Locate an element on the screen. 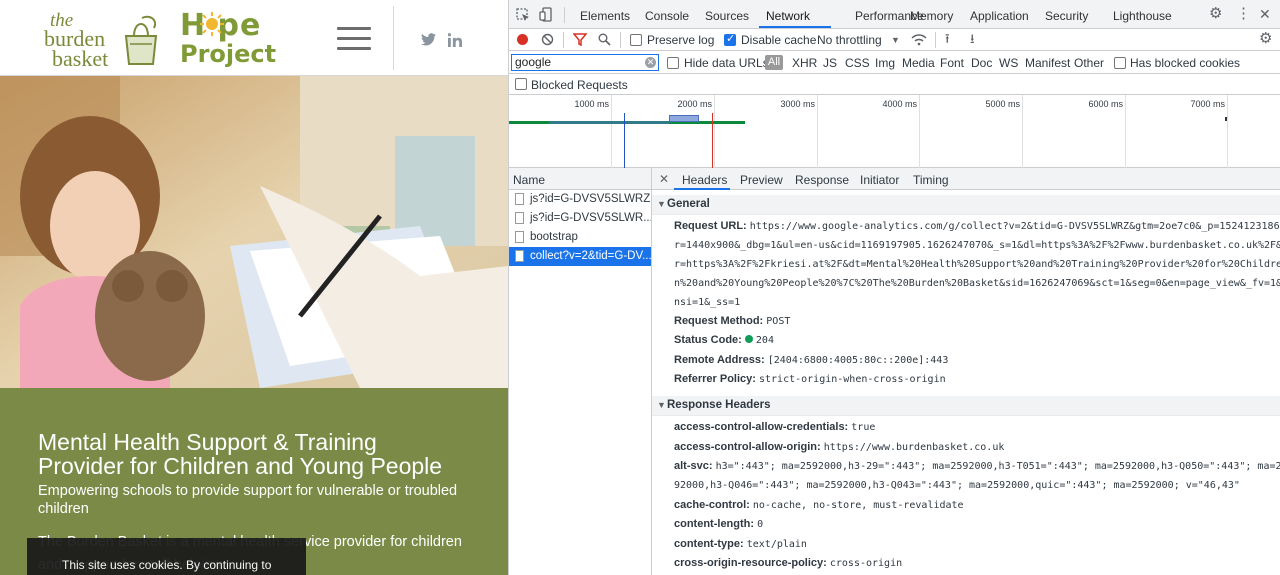 Image resolution: width=1280 pixels, height=575 pixels. has-blocked-cookies-checkbox is located at coordinates (1120, 63).